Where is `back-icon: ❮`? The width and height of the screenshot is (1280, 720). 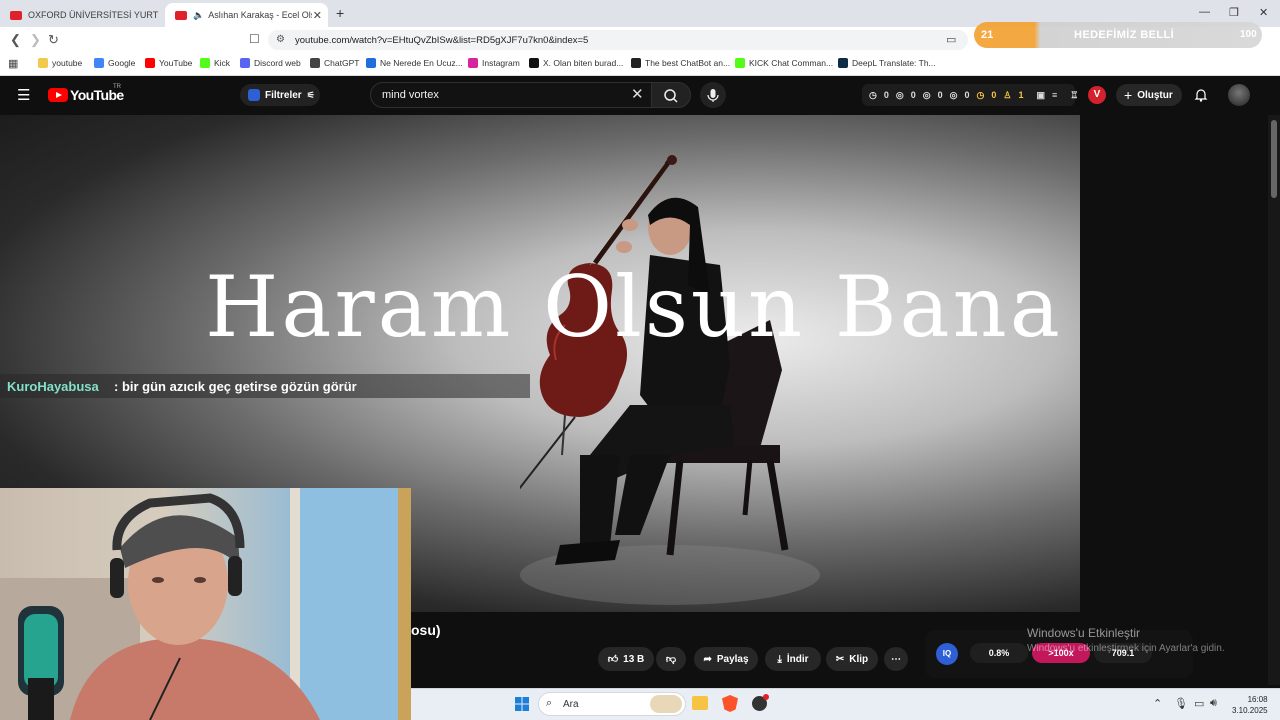
back-icon: ❮ is located at coordinates (15, 40).